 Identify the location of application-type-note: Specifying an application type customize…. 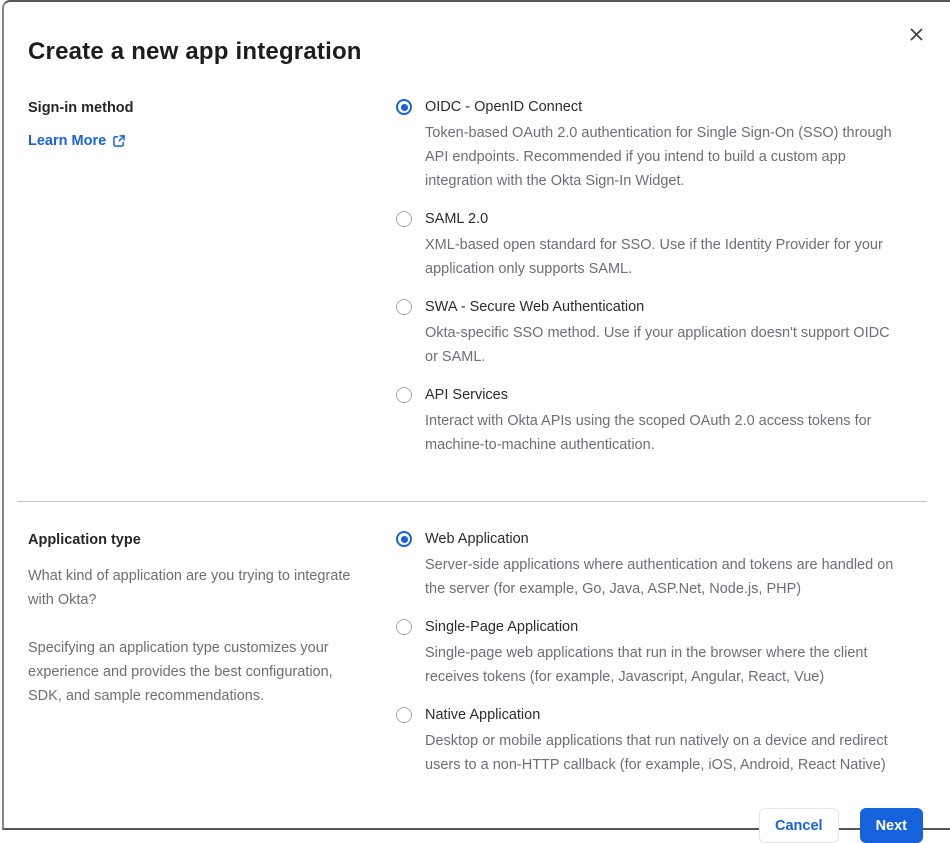
(180, 672).